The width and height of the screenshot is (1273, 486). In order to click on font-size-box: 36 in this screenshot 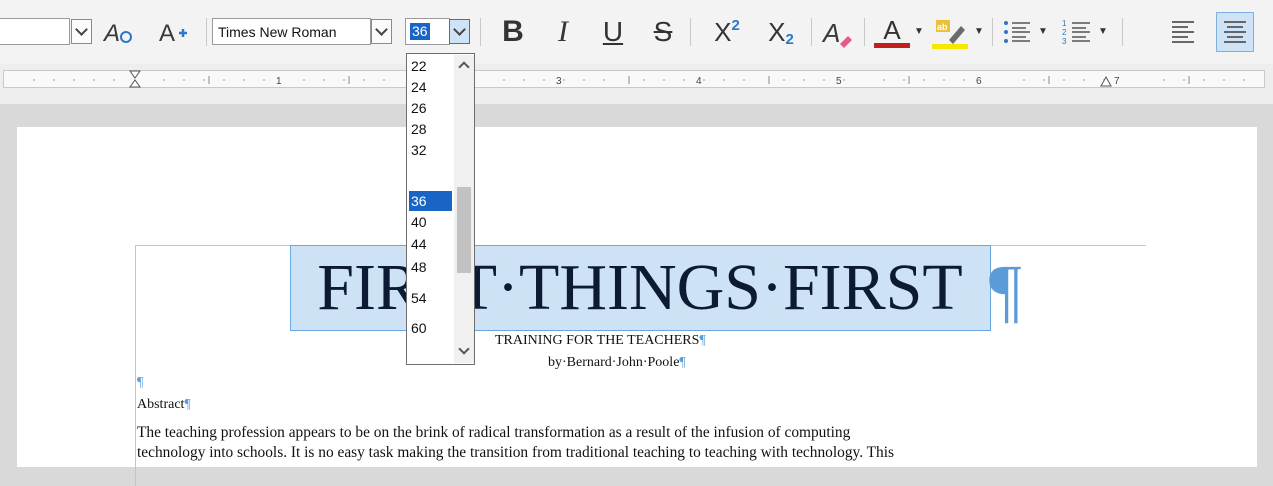, I will do `click(427, 31)`.